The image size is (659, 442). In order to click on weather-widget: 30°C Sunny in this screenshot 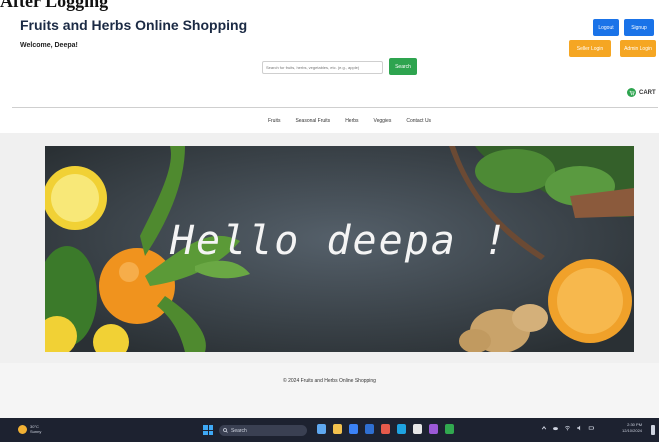, I will do `click(29, 429)`.